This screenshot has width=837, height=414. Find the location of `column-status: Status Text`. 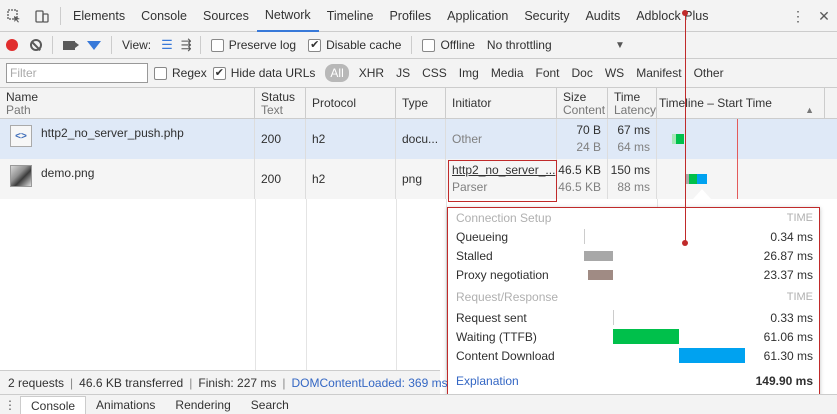

column-status: Status Text is located at coordinates (280, 103).